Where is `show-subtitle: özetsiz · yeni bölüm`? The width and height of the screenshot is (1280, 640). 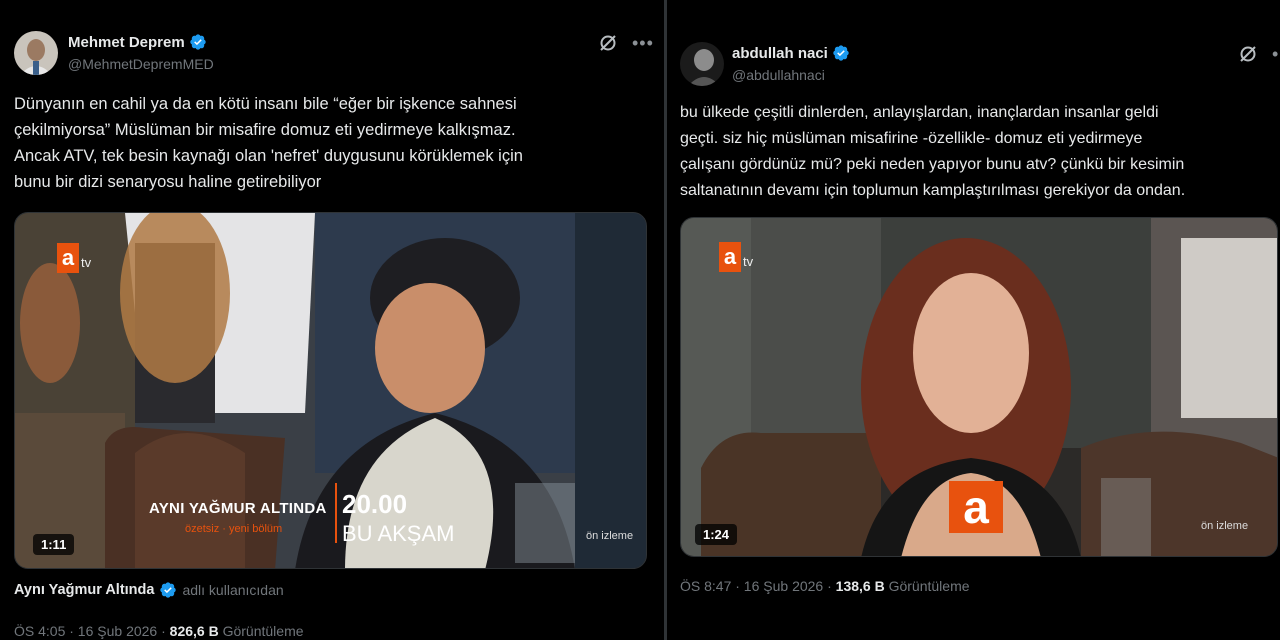 show-subtitle: özetsiz · yeni bölüm is located at coordinates (234, 529).